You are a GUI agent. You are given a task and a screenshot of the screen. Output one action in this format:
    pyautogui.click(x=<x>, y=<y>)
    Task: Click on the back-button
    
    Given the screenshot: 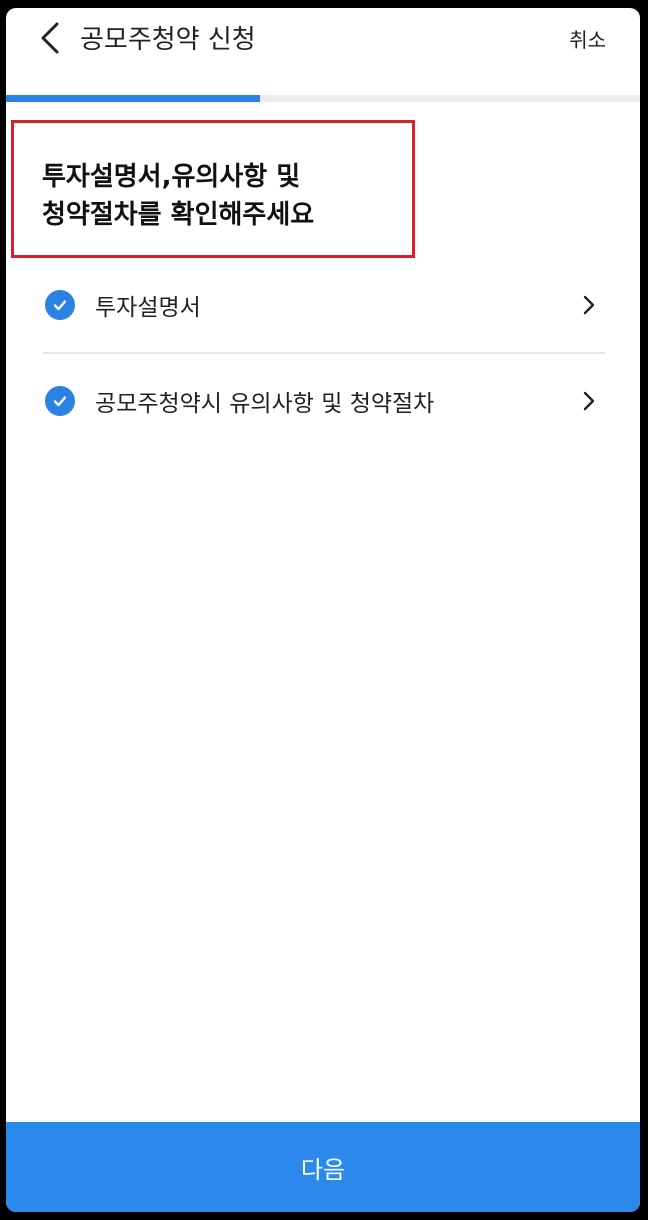 What is the action you would take?
    pyautogui.click(x=50, y=40)
    